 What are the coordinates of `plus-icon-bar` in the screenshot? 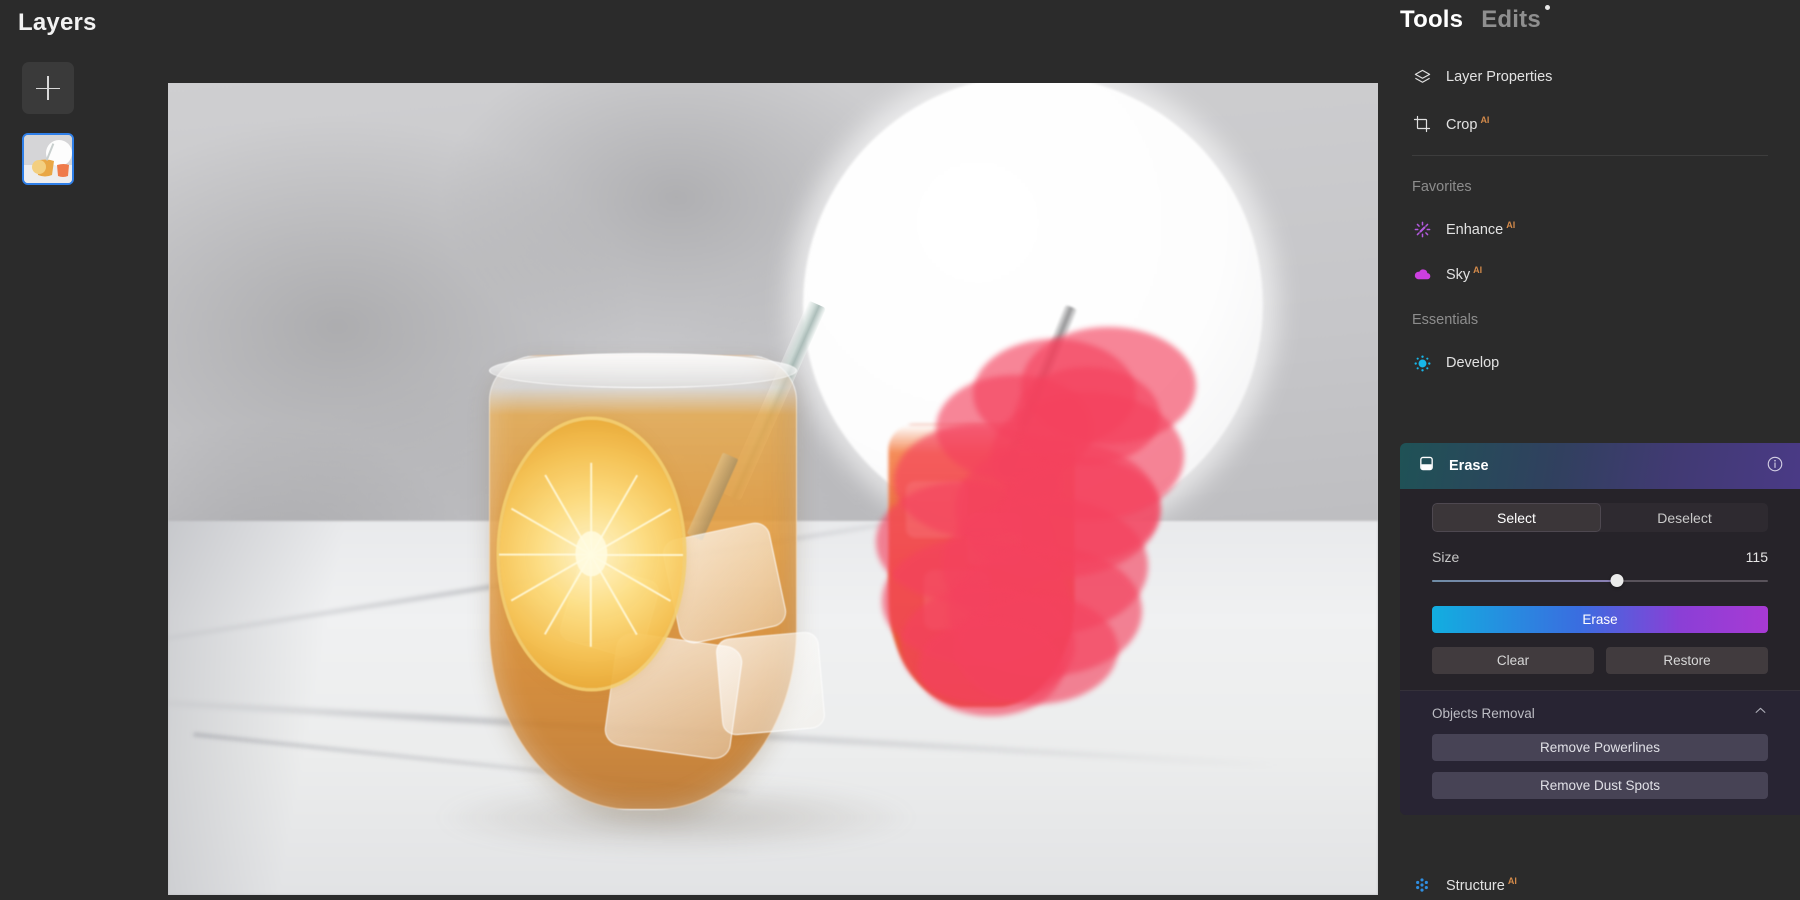 It's located at (48, 88).